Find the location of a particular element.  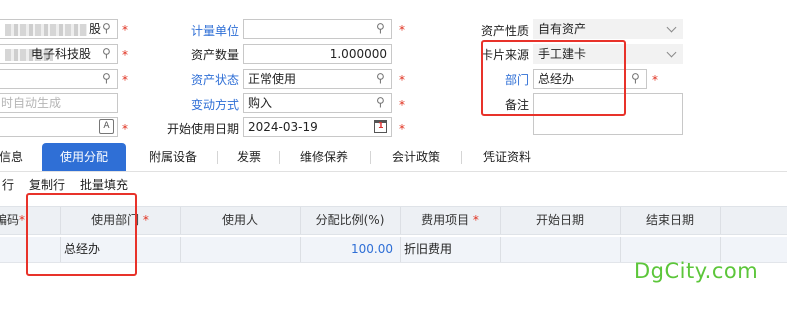

left-field-4: 时自动生成 is located at coordinates (59, 103).